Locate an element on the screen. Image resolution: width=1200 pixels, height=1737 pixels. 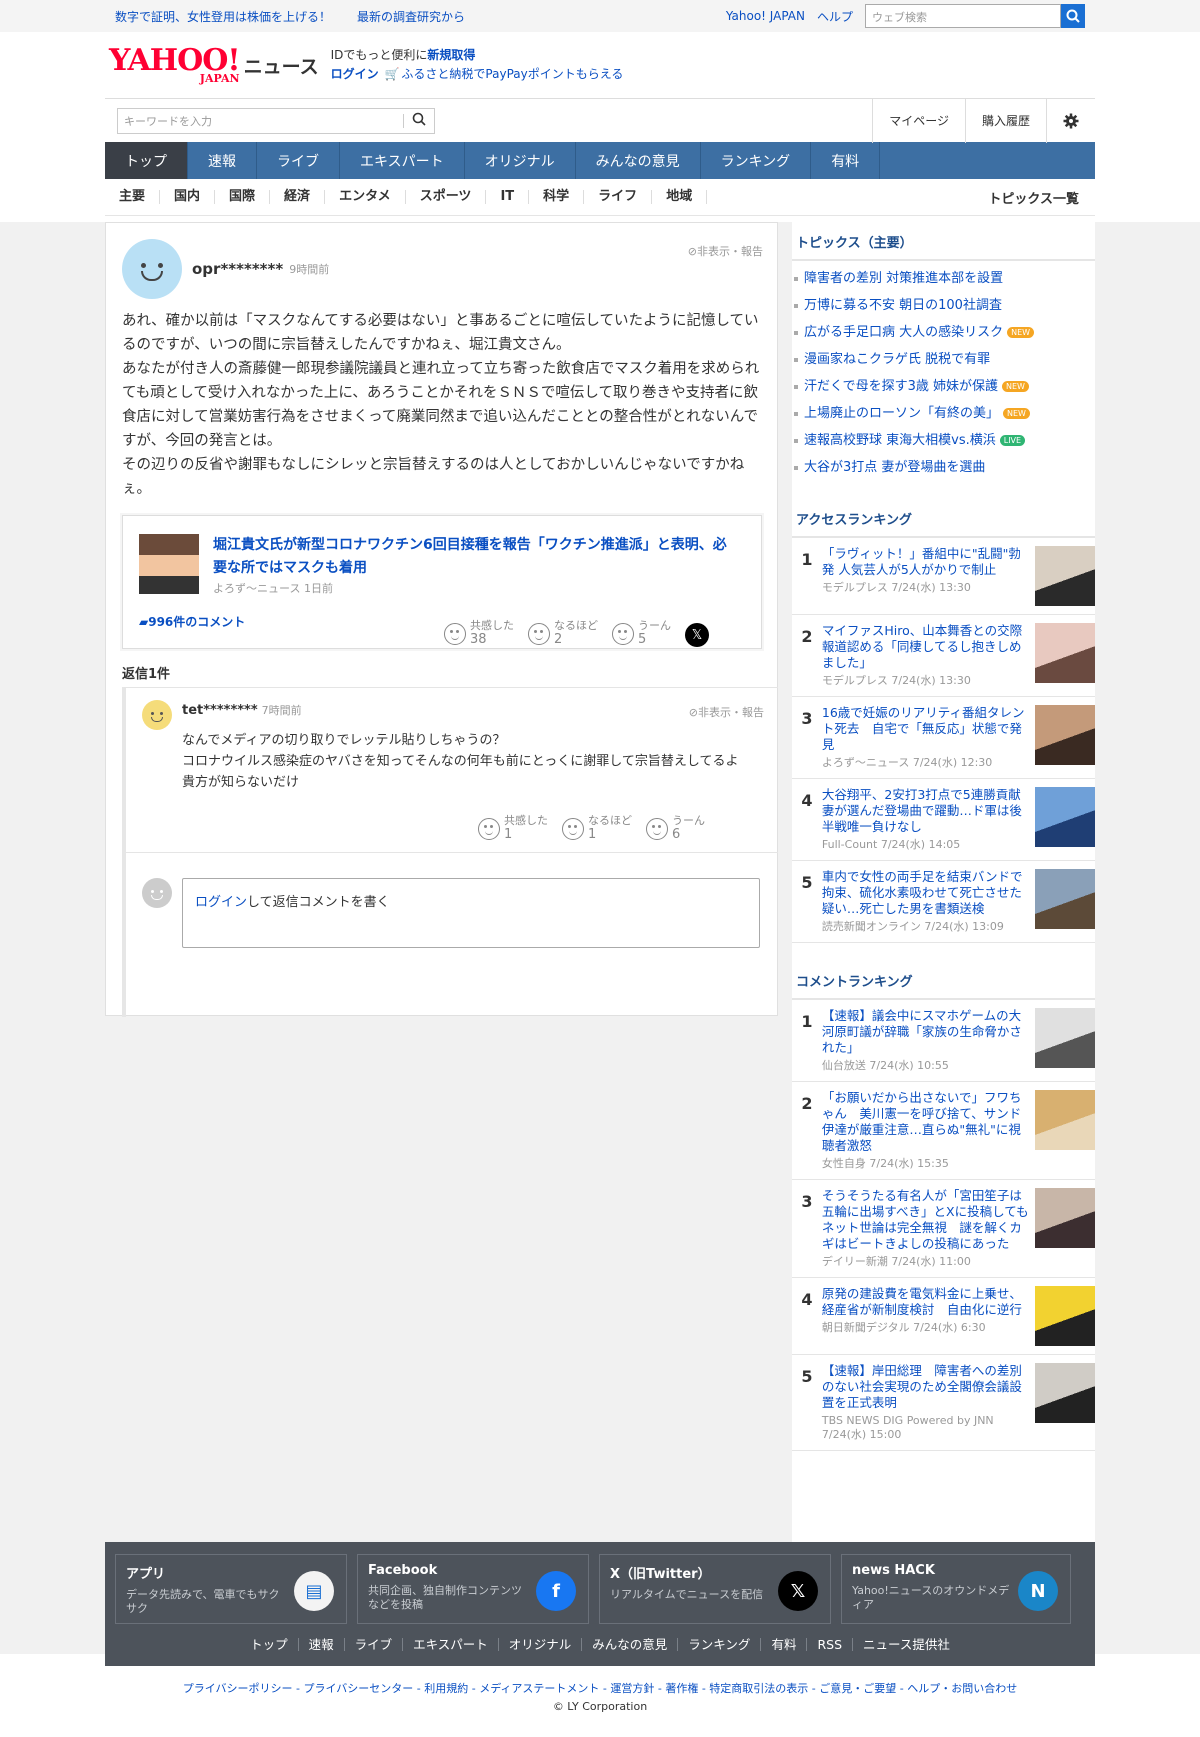
footer-app-card: X（旧Twitter） リアルタイムでニュースを配信 𝕏 is located at coordinates (715, 1589).